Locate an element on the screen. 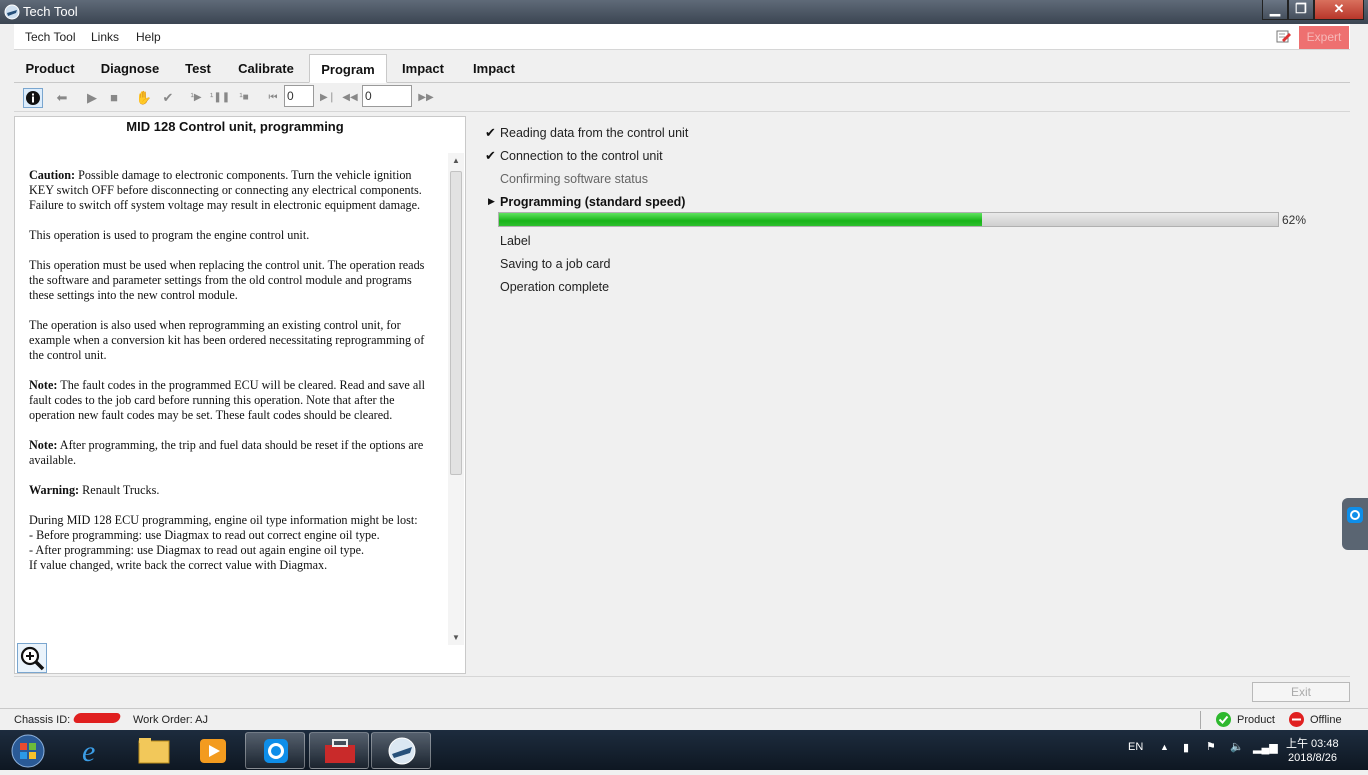 Image resolution: width=1368 pixels, height=775 pixels. step-stop-icon: ¹■ is located at coordinates (244, 98).